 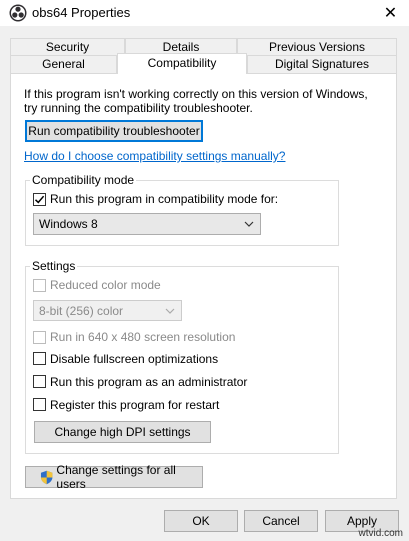 I want to click on tab-general: General, so click(x=63, y=64).